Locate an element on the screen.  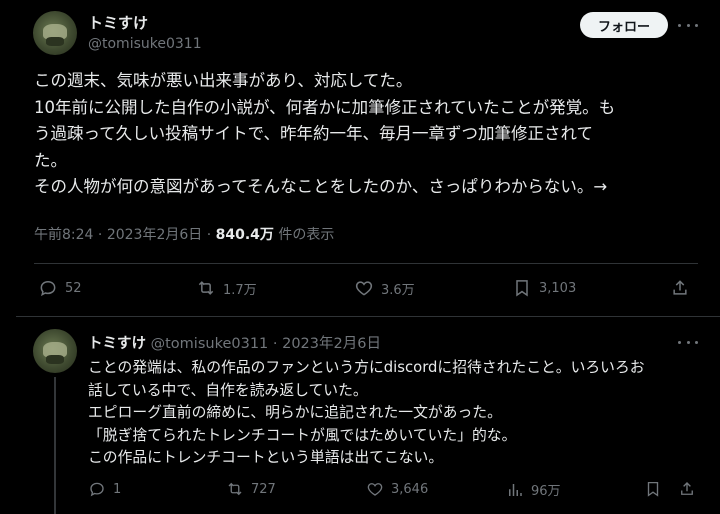
reply-button: 52 is located at coordinates (60, 288).